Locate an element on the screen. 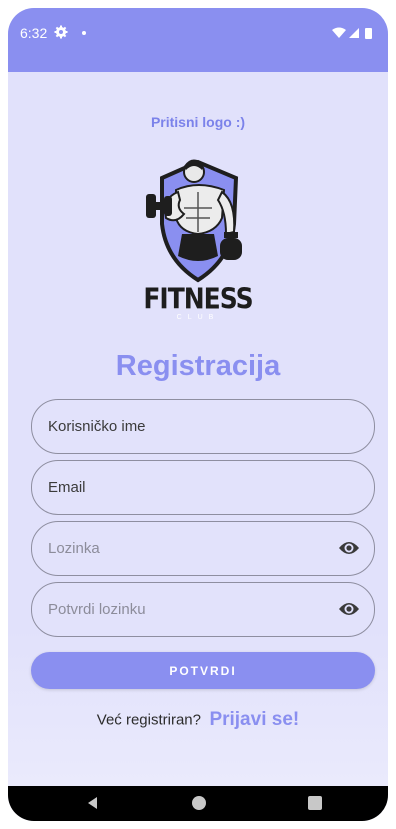  home-circle-icon is located at coordinates (199, 803).